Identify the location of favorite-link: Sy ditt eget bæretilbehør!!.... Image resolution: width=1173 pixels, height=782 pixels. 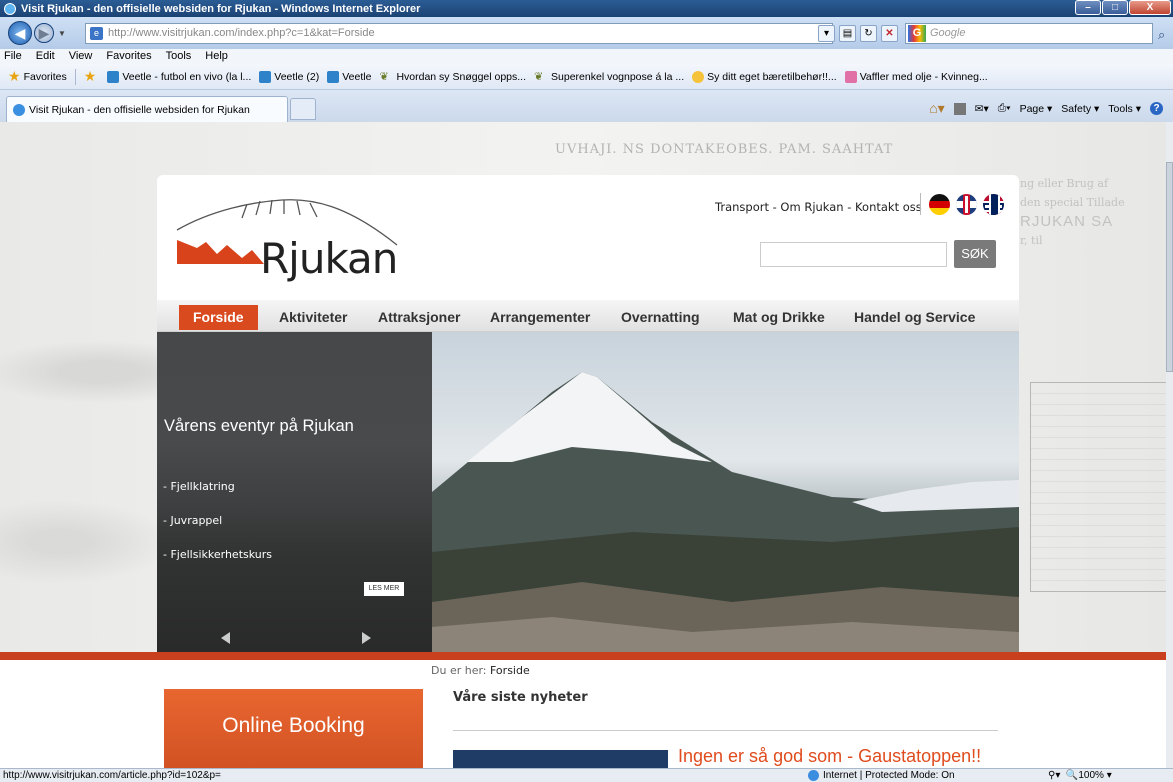
(764, 76).